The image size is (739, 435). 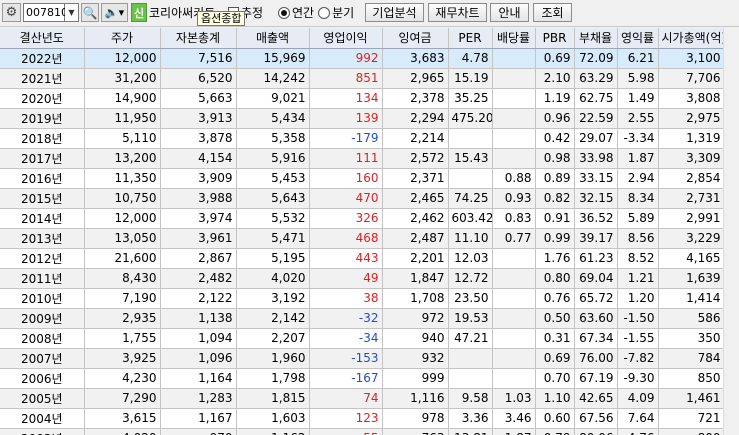 What do you see at coordinates (122, 38) in the screenshot?
I see `column-header: 주가` at bounding box center [122, 38].